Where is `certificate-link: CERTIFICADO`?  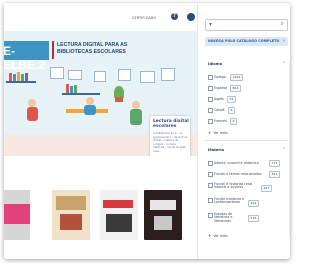
certificate-link: CERTIFICADO is located at coordinates (144, 18).